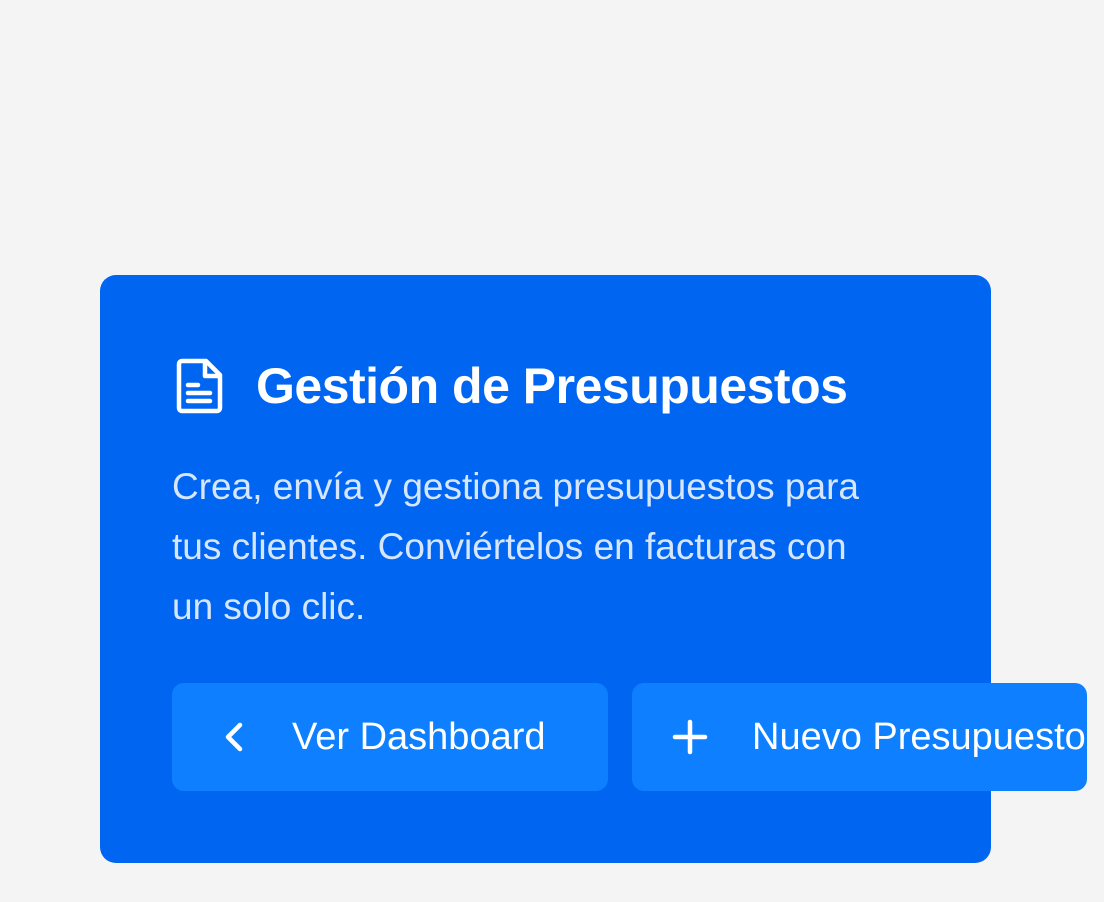 Image resolution: width=1104 pixels, height=902 pixels. I want to click on card-header: Gestión de Presupuestos, so click(512, 386).